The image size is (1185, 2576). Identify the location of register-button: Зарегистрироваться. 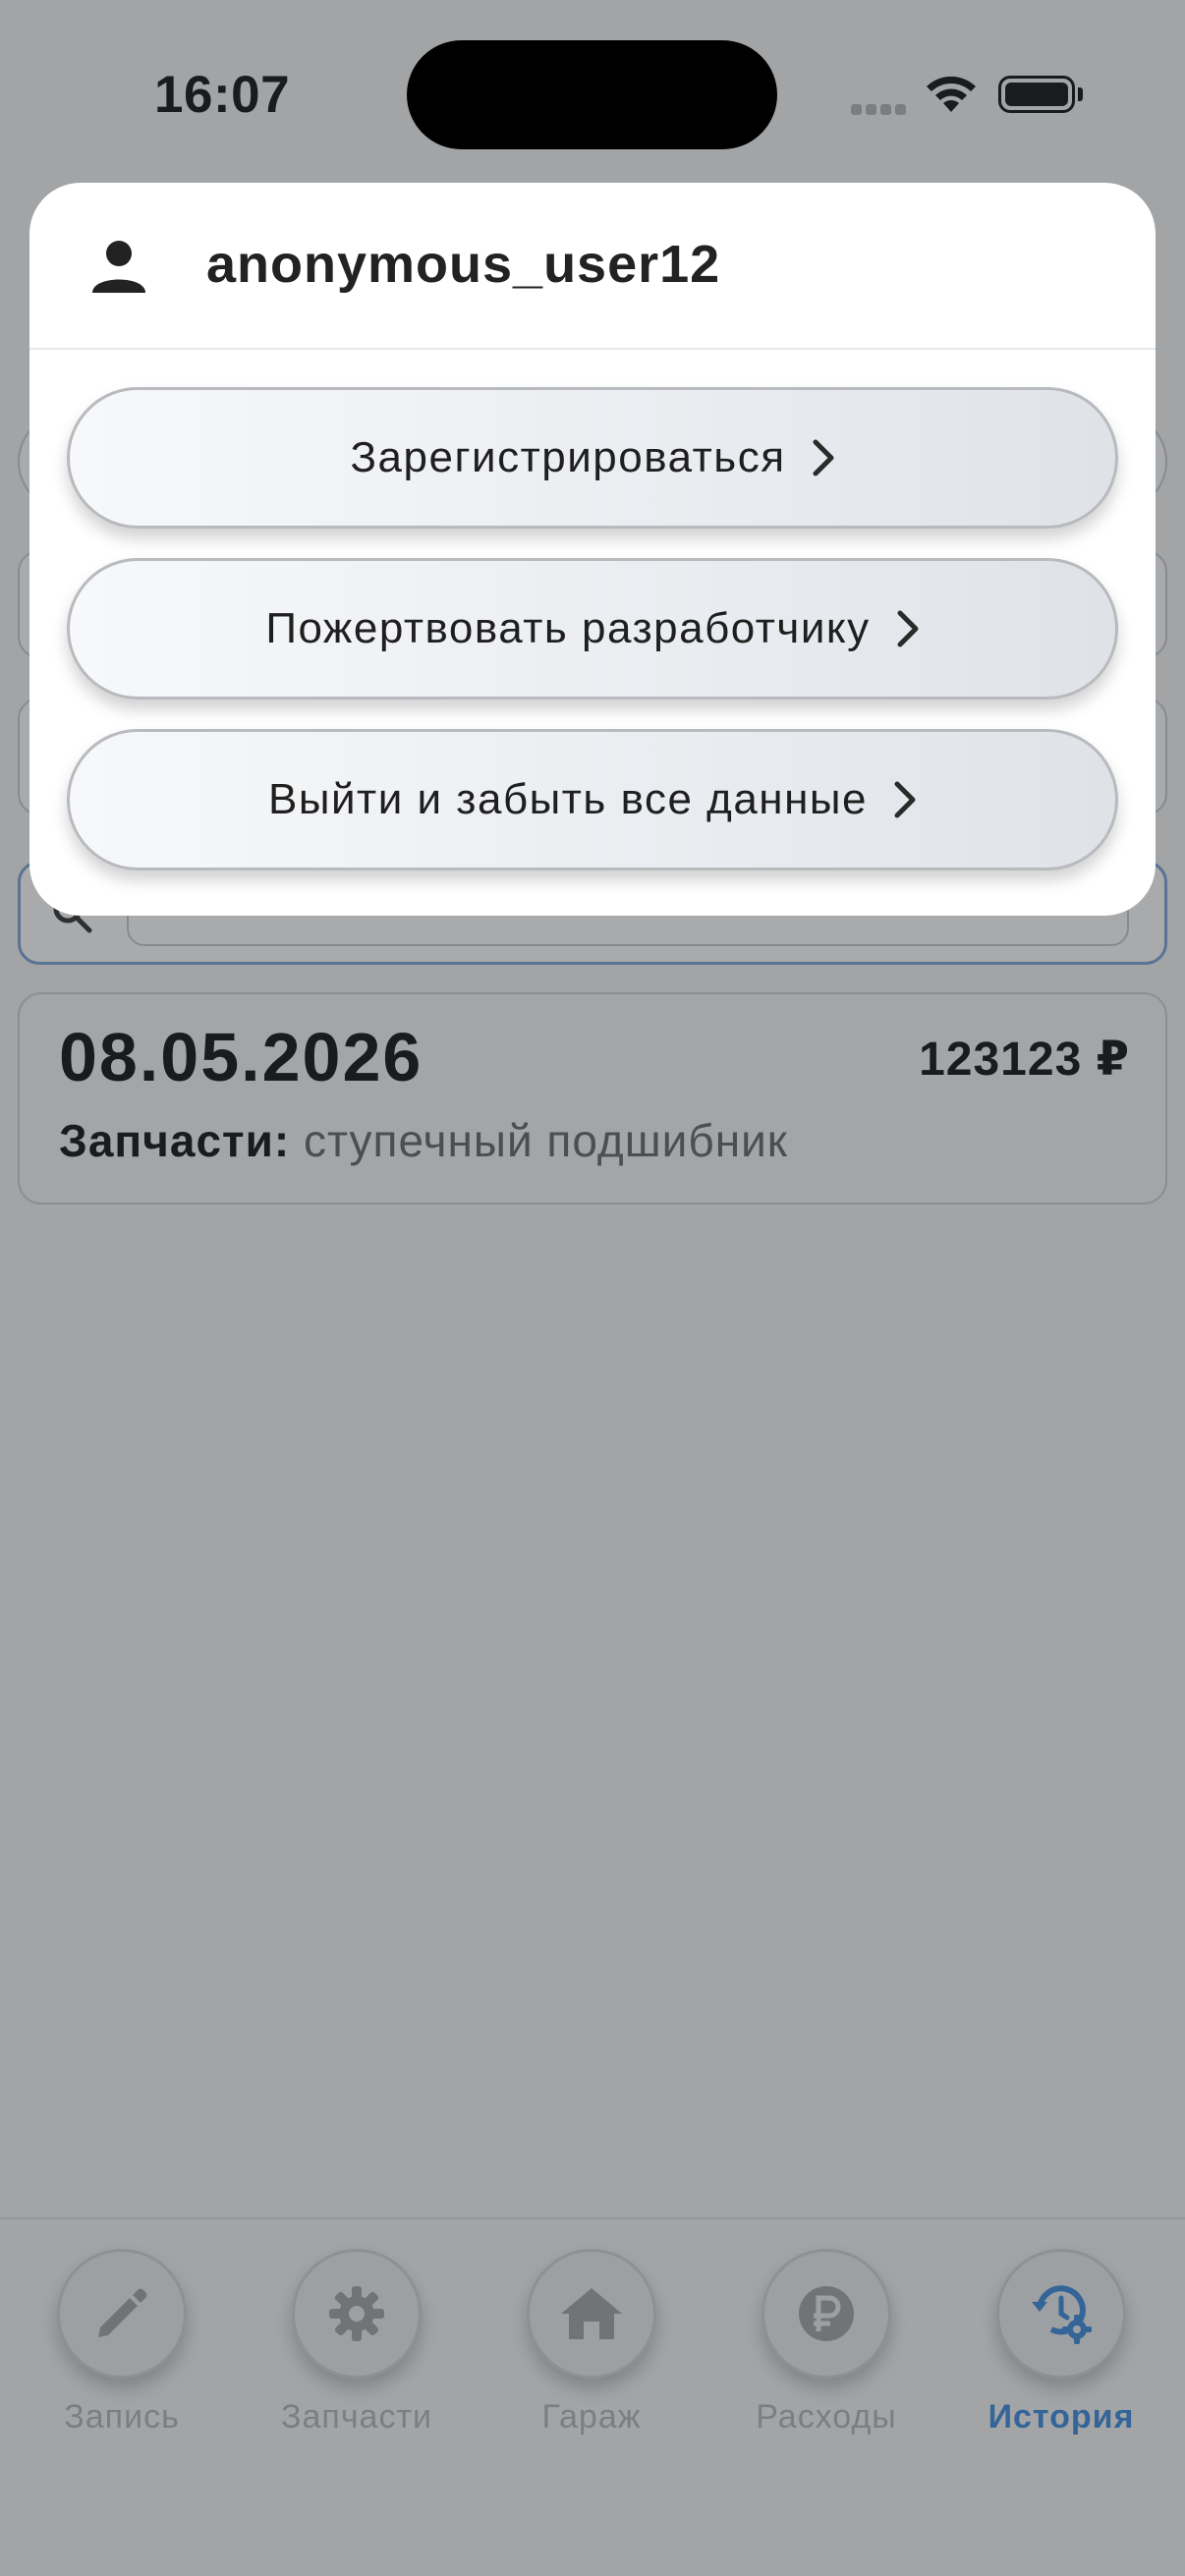
(592, 458).